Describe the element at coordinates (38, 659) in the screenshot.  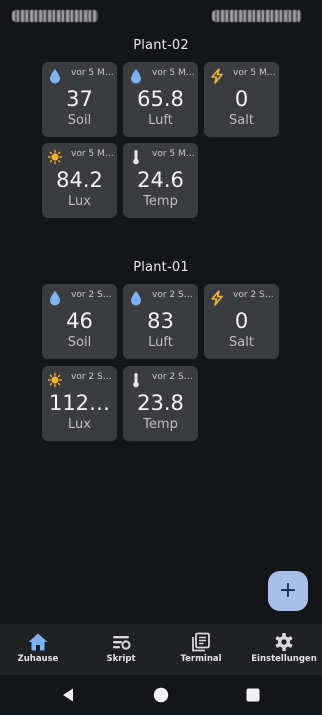
I see `nav-label: Zuhause` at that location.